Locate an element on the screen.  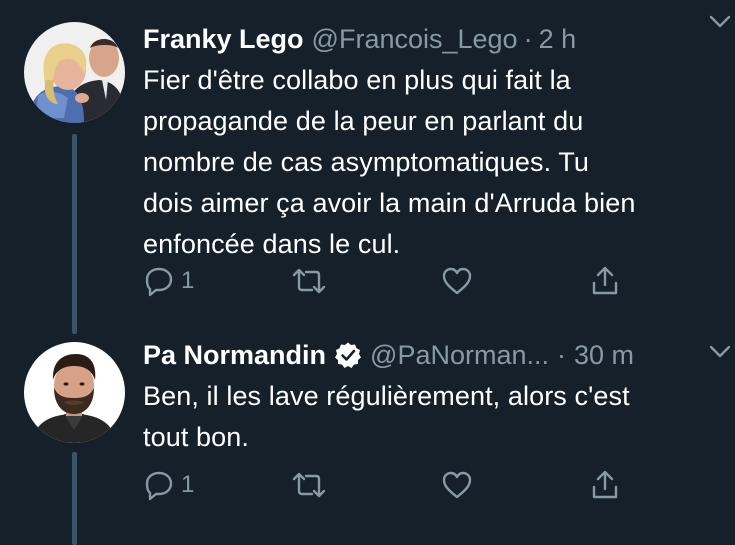
timestamp: 2 h is located at coordinates (558, 39).